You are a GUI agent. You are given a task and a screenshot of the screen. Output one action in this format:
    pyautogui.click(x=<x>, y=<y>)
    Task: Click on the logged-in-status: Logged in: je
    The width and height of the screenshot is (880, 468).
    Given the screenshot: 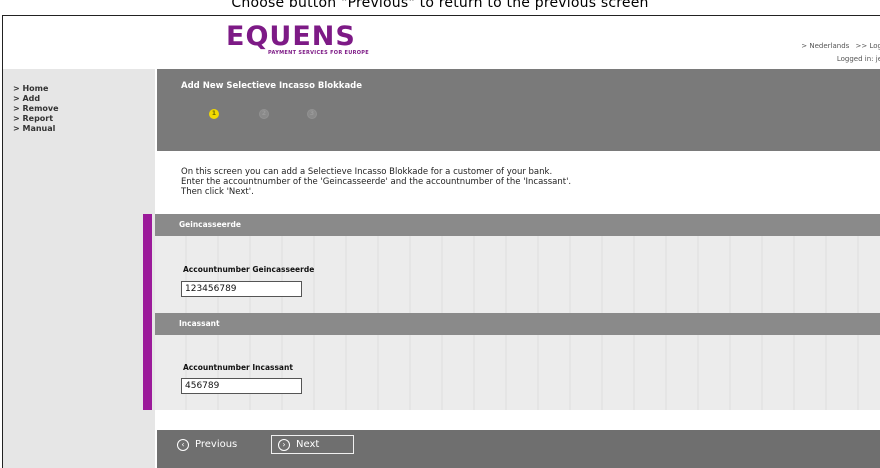 What is the action you would take?
    pyautogui.click(x=858, y=59)
    